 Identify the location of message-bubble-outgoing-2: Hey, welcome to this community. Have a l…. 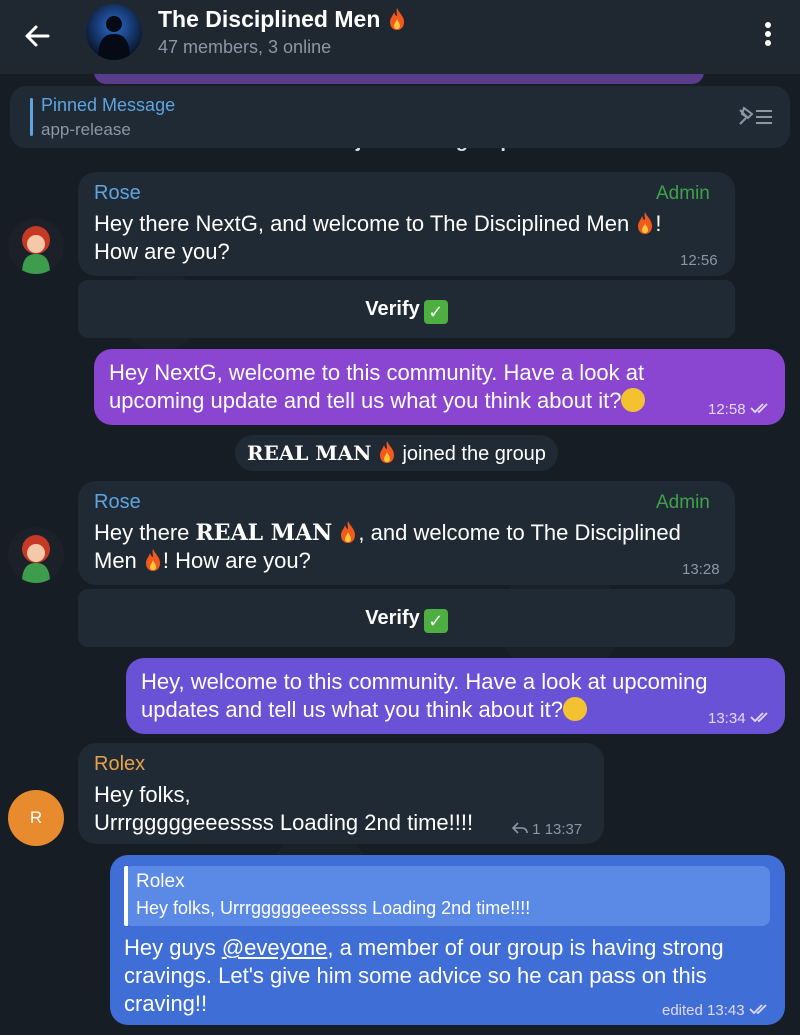
(455, 696).